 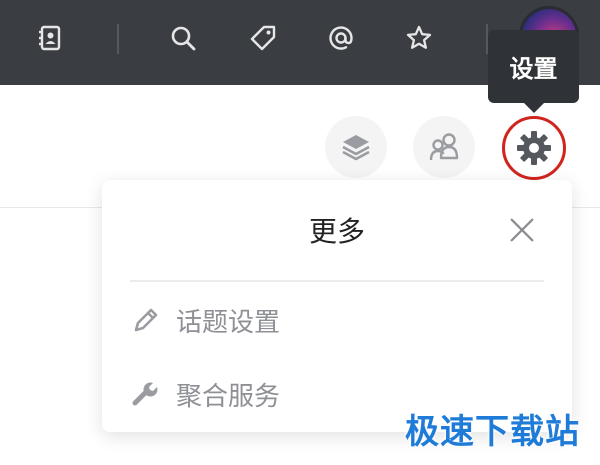 What do you see at coordinates (145, 394) in the screenshot?
I see `wrench-icon` at bounding box center [145, 394].